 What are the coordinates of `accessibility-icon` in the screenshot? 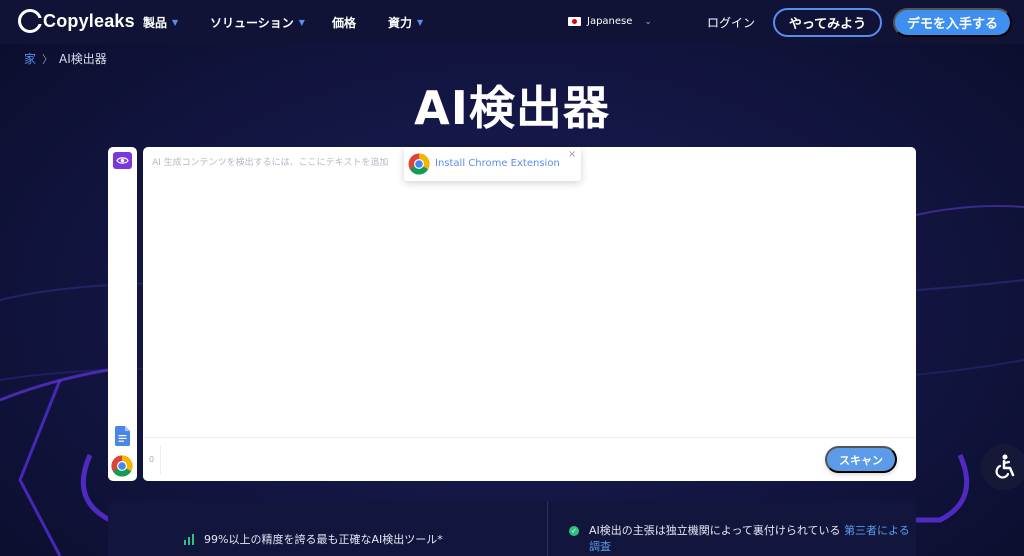 It's located at (1002, 467).